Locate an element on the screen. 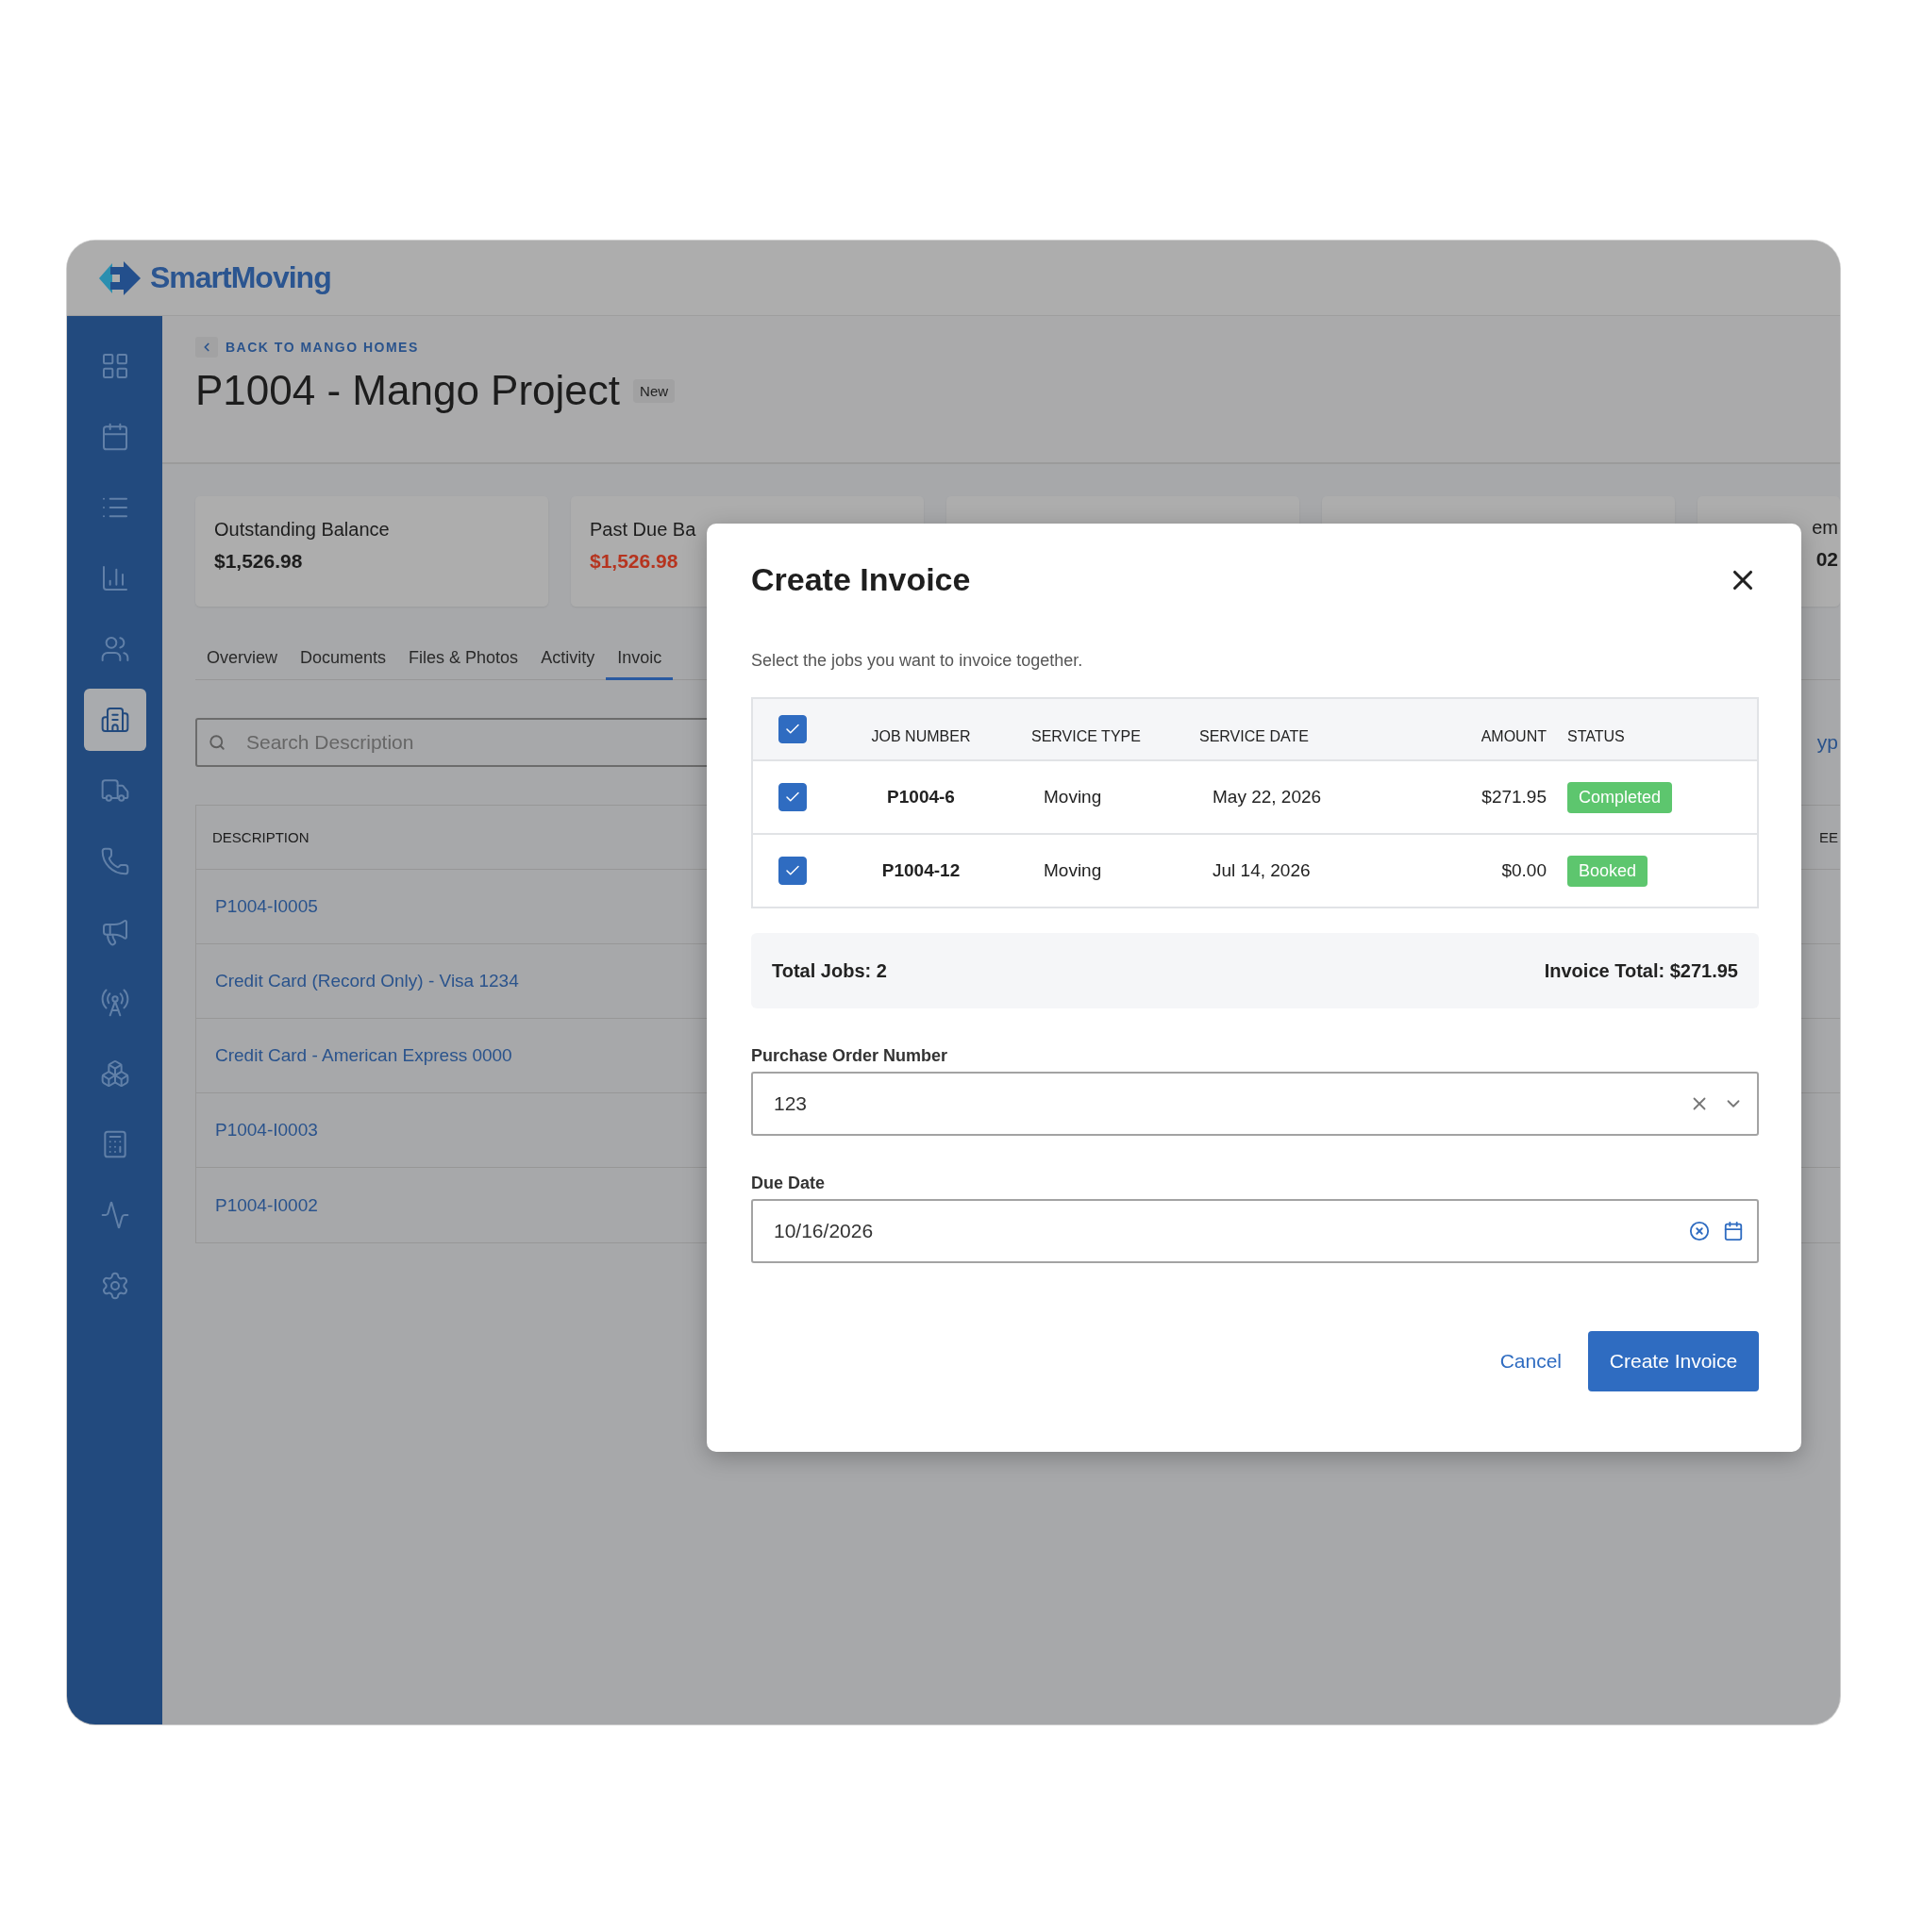 Image resolution: width=1907 pixels, height=1932 pixels. link: yp is located at coordinates (1828, 742).